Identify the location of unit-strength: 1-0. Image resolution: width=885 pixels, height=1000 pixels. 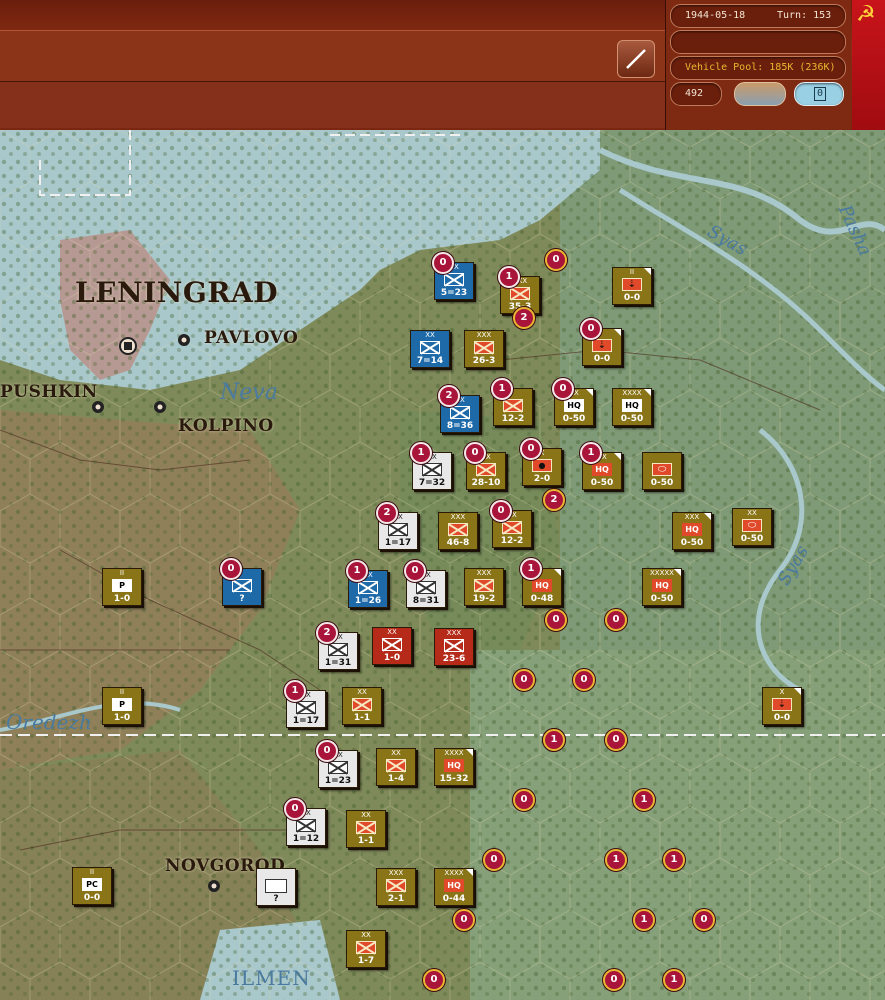
(392, 658).